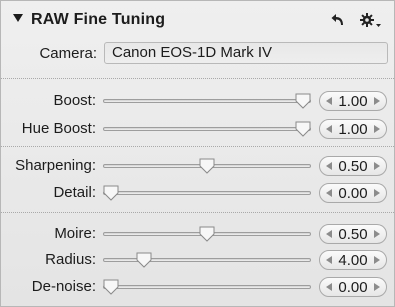 This screenshot has width=395, height=307. I want to click on slider-row-boost: Boost: 1.00, so click(197, 101).